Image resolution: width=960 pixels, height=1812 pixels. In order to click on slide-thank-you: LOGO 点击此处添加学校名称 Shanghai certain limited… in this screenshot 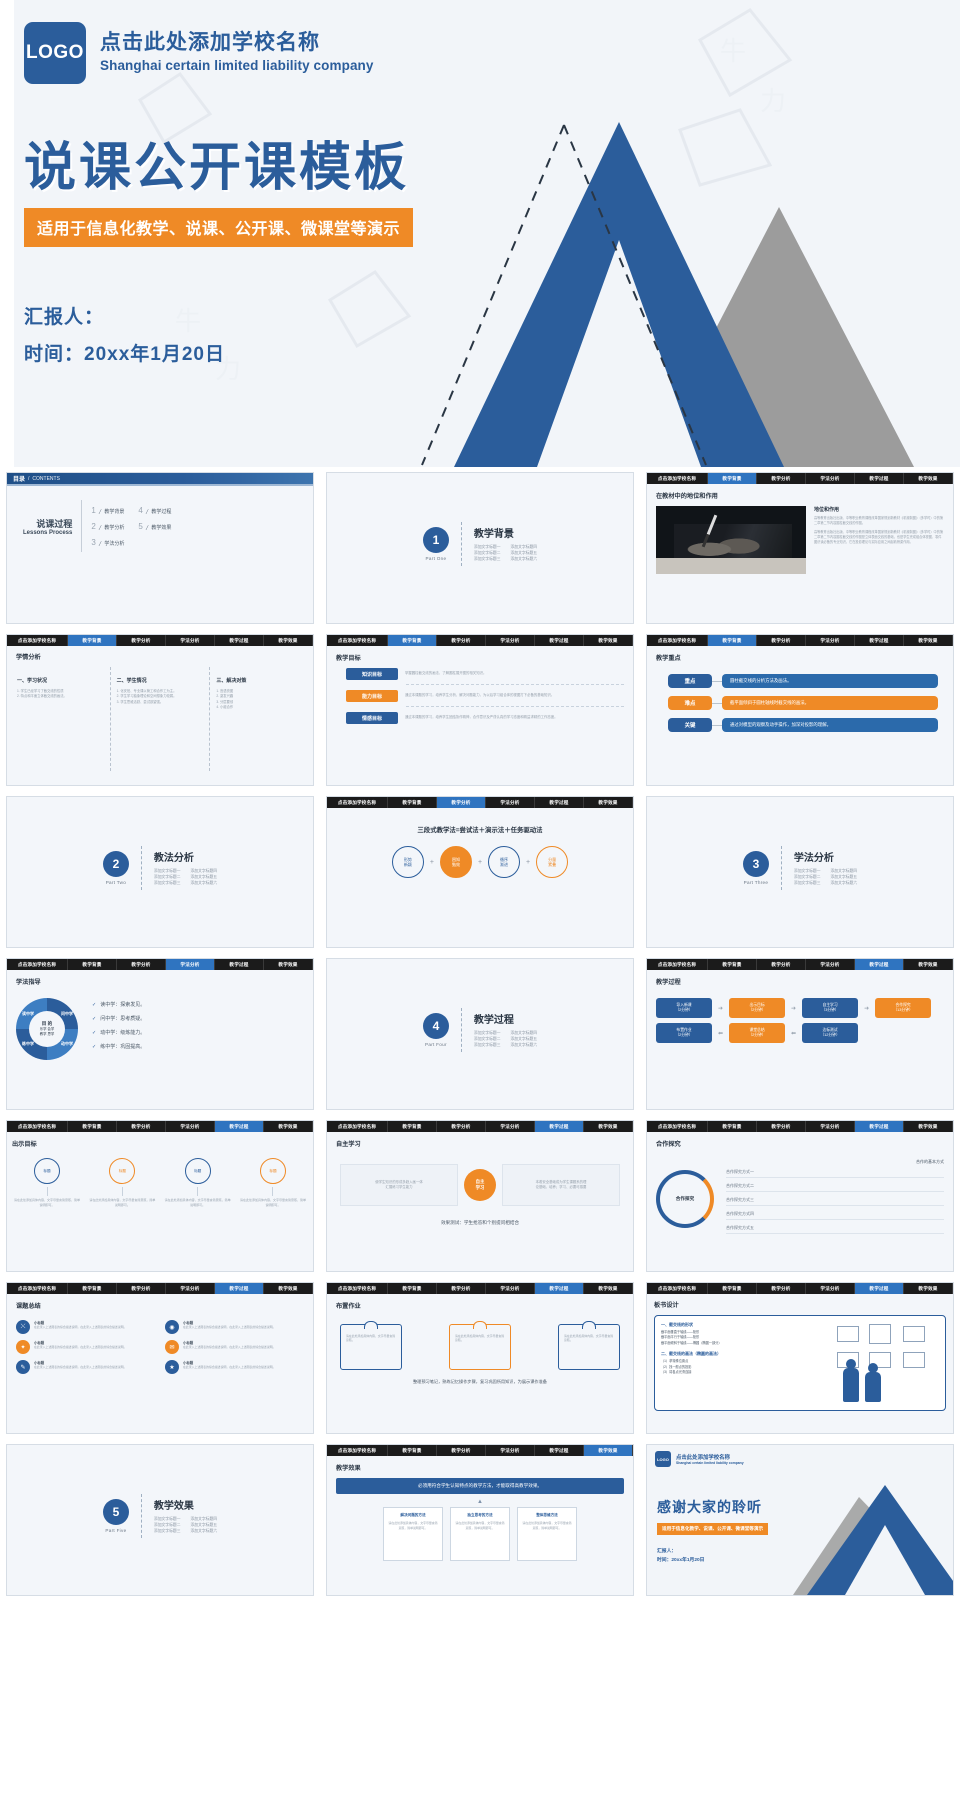, I will do `click(800, 1520)`.